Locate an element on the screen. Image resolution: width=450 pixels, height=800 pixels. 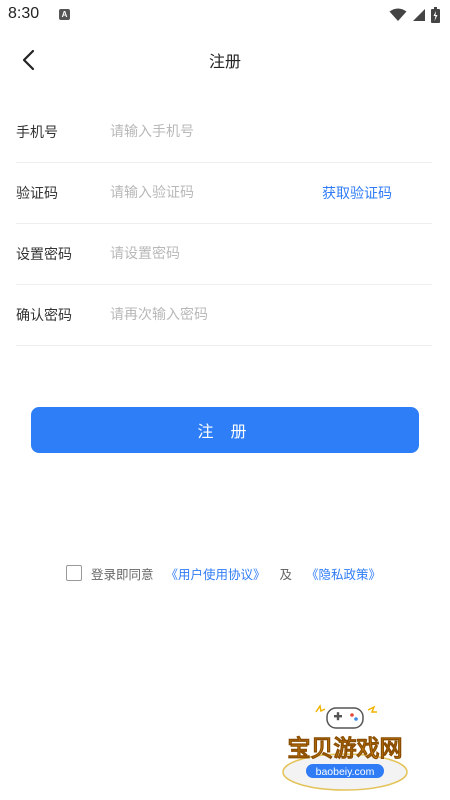
password-row: 设置密码 is located at coordinates (224, 254).